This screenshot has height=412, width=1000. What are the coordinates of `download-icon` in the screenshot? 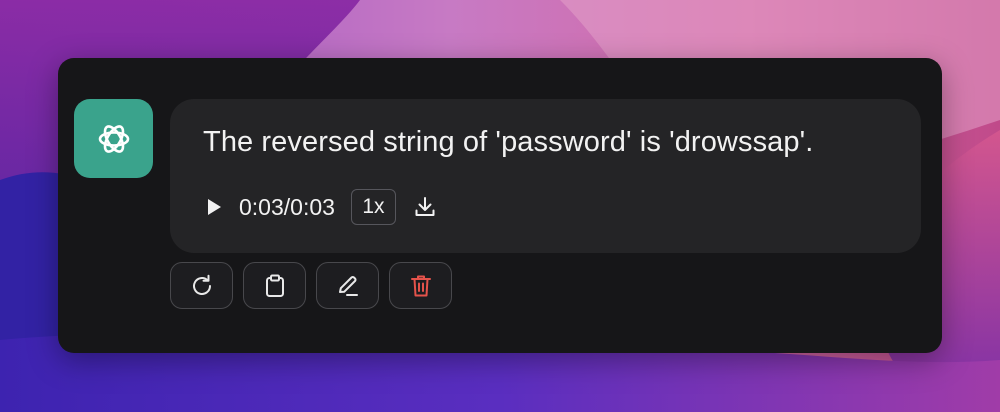 It's located at (425, 206).